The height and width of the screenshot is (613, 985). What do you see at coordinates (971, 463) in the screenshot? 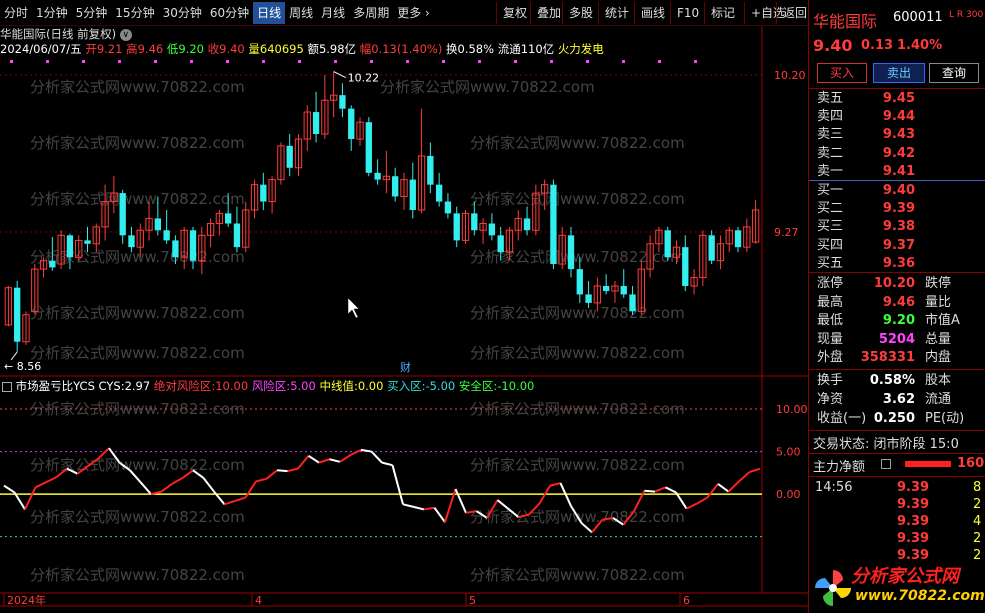
I see `main-flow-value: 160` at bounding box center [971, 463].